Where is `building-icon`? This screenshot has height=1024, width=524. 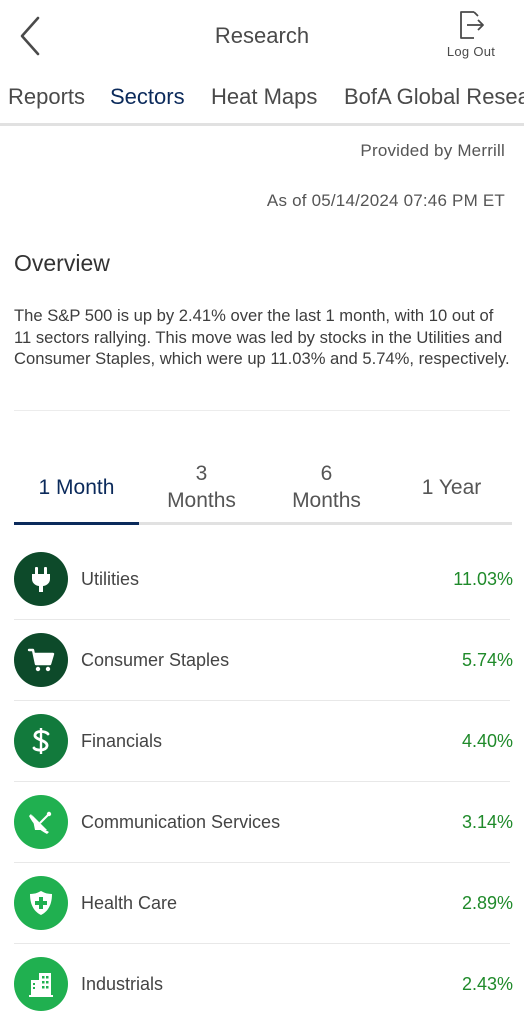
building-icon is located at coordinates (41, 985).